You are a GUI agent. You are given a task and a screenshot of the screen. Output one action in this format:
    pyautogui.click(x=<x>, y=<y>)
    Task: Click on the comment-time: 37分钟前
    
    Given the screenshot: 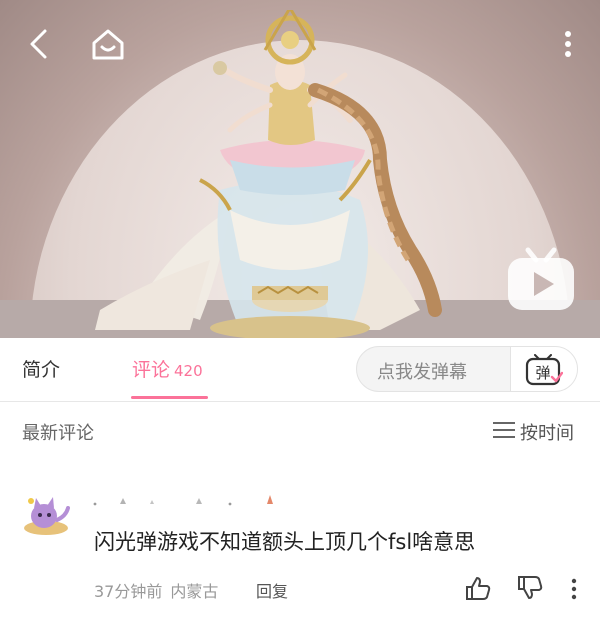 What is the action you would take?
    pyautogui.click(x=128, y=591)
    